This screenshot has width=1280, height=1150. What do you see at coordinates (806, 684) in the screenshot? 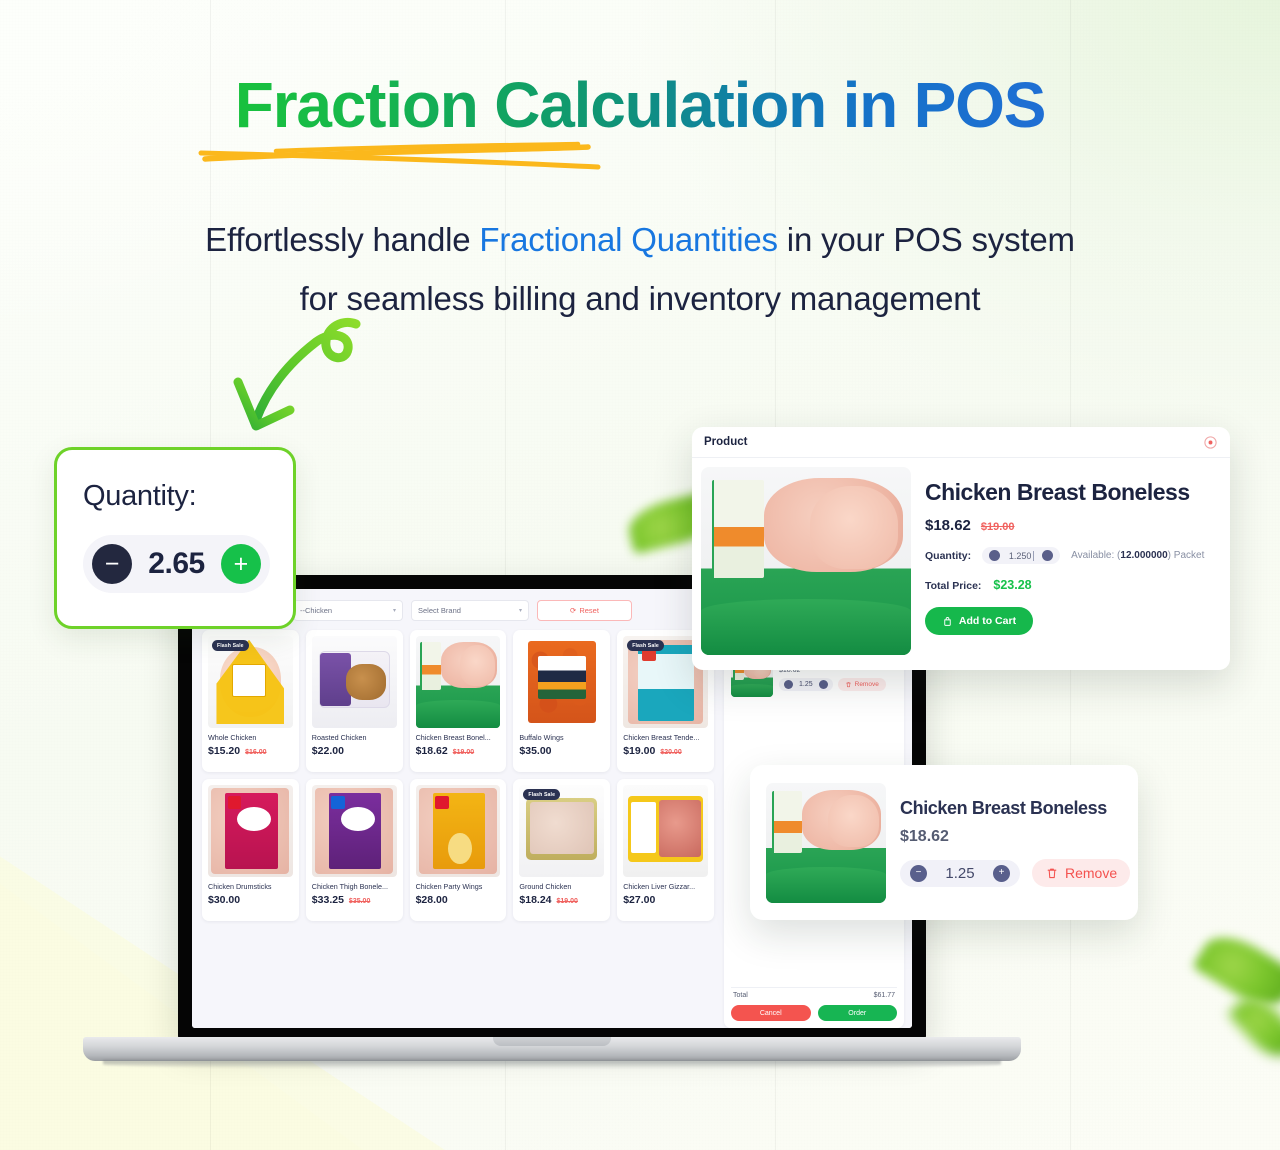
I see `cart-list-item-stepper: 1.25` at bounding box center [806, 684].